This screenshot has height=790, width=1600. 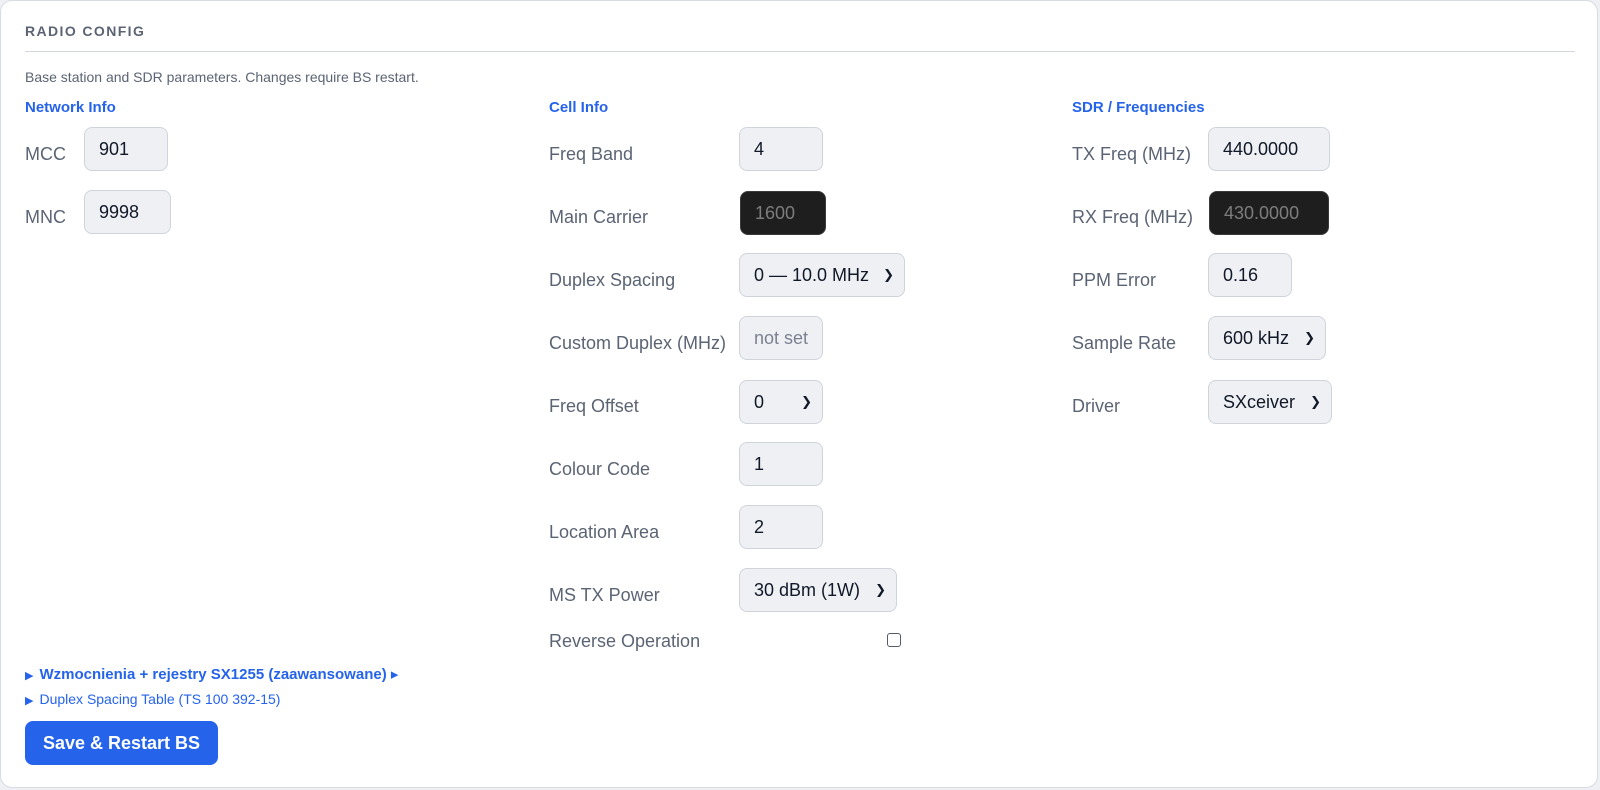 What do you see at coordinates (160, 699) in the screenshot?
I see `duplex-table-label: Duplex Spacing Table (TS 100 392-15)` at bounding box center [160, 699].